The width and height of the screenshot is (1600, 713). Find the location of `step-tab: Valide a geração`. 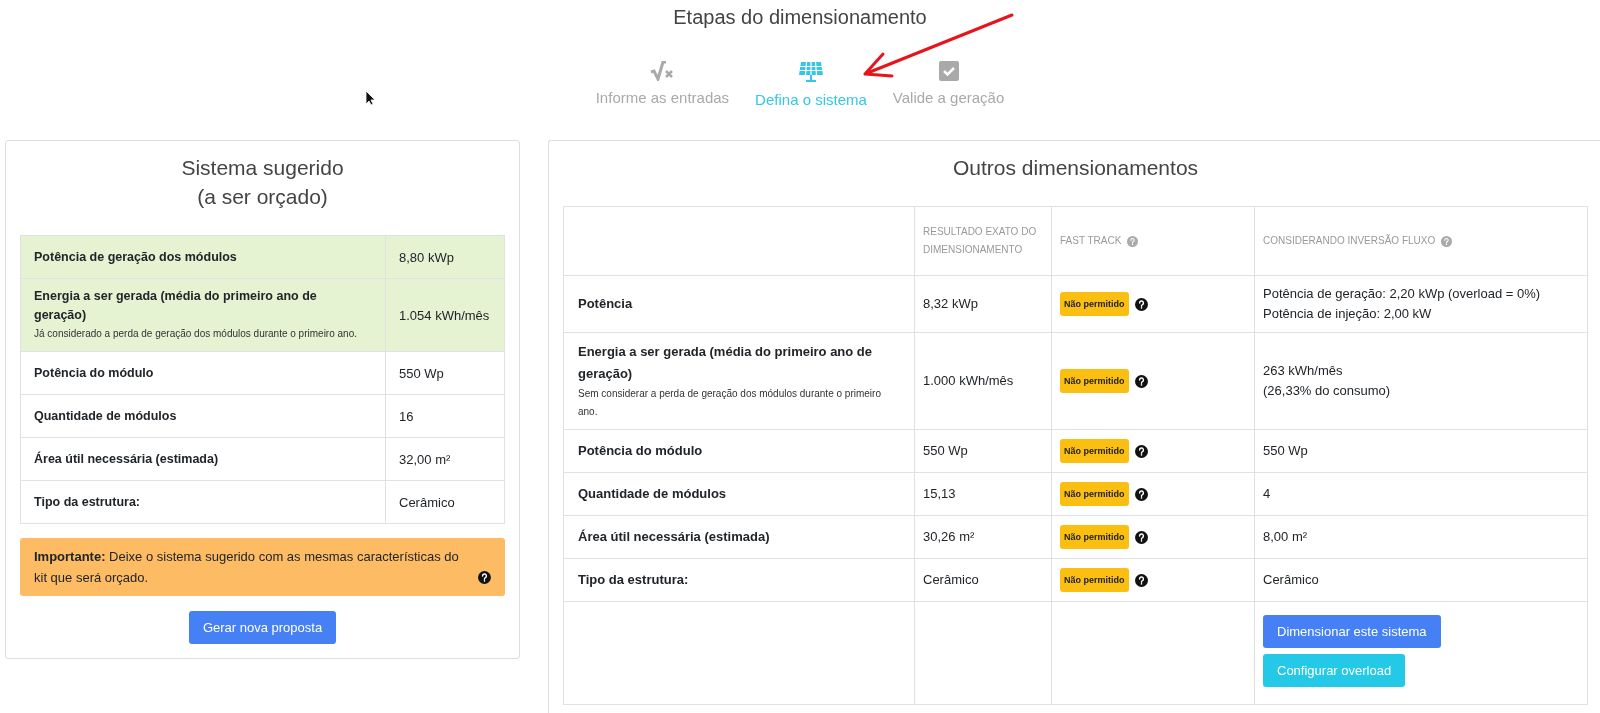

step-tab: Valide a geração is located at coordinates (948, 84).